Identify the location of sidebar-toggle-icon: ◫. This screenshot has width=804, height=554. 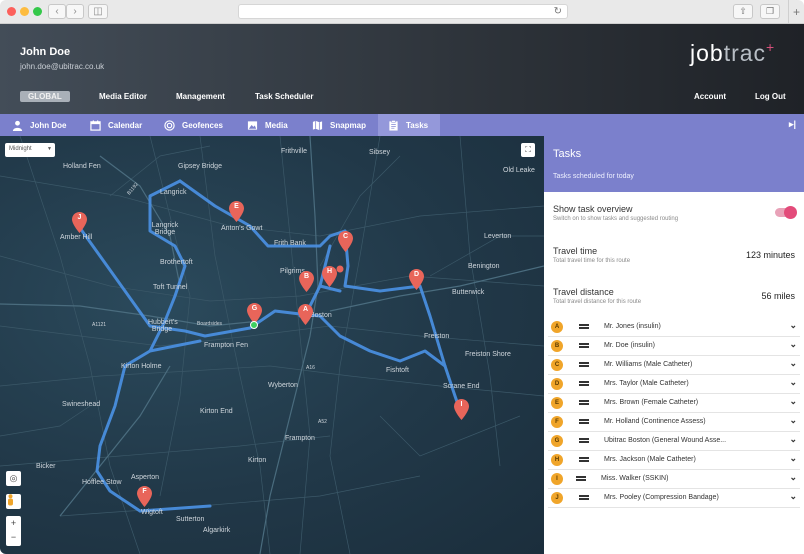
(98, 11).